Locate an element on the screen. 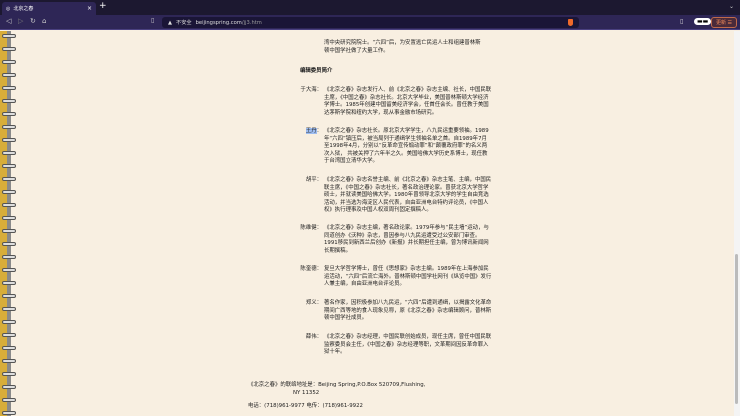  back-icon: ◁ is located at coordinates (8, 21).